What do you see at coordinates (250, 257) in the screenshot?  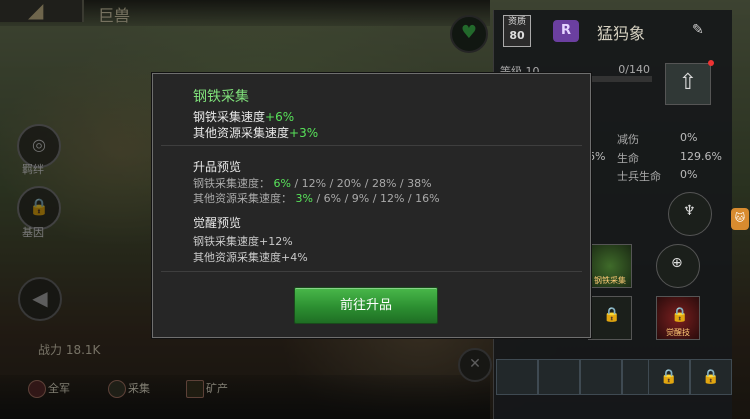 I see `awaken-preview-other: 其他资源采集速度+4%` at bounding box center [250, 257].